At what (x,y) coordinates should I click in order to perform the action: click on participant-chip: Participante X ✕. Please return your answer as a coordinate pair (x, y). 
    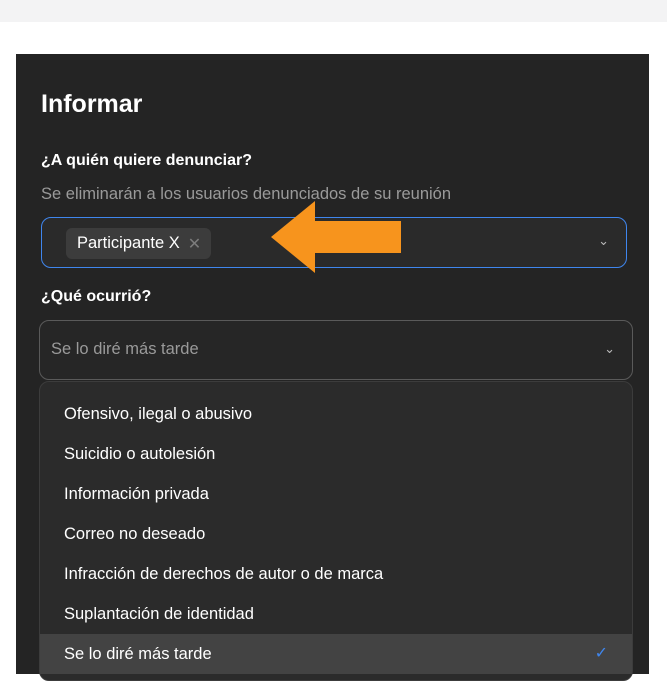
    Looking at the image, I should click on (139, 243).